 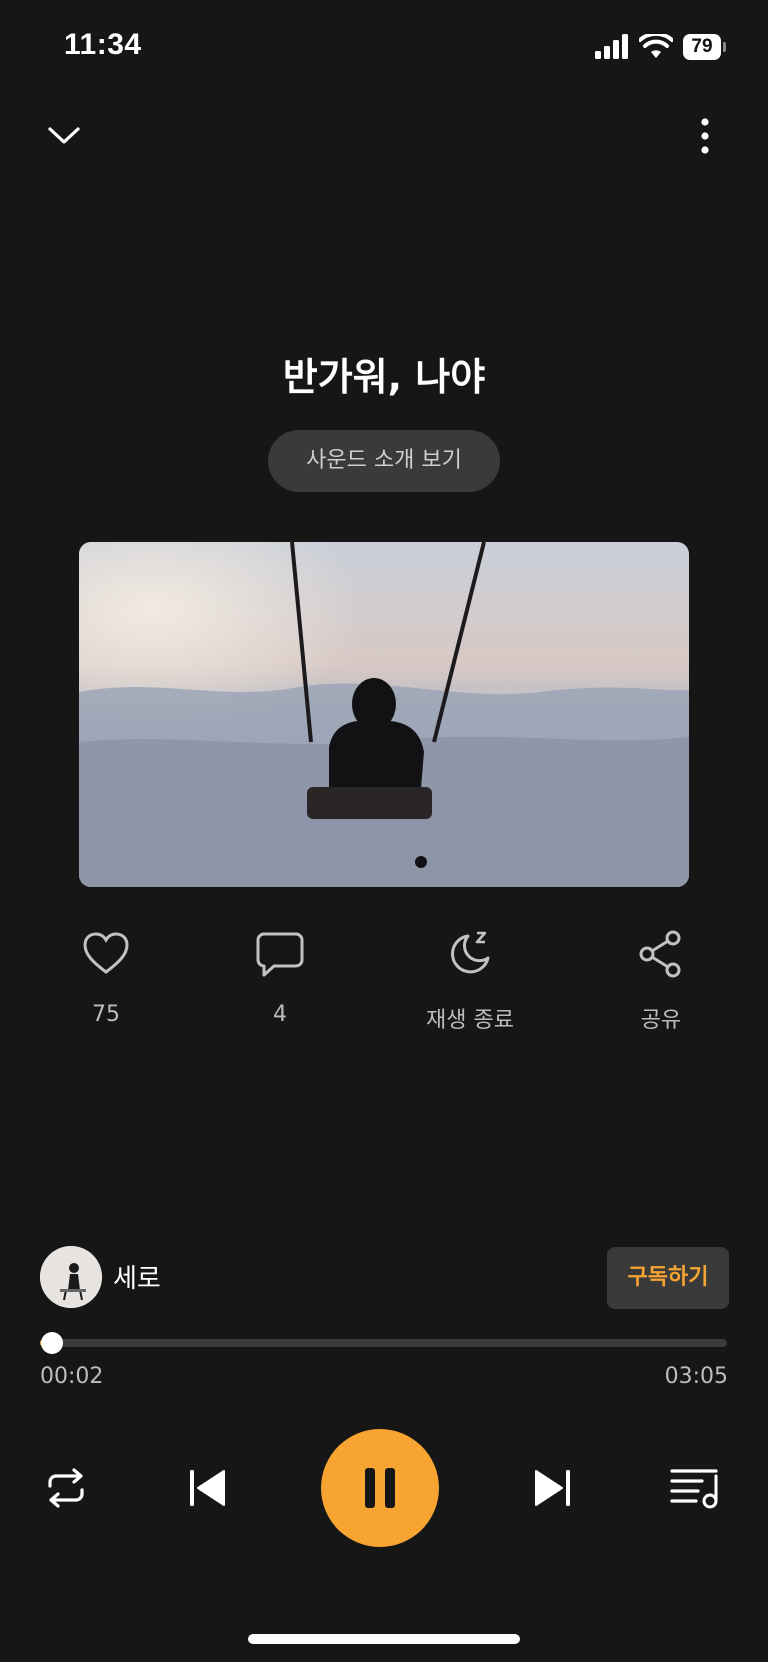 What do you see at coordinates (696, 1488) in the screenshot?
I see `playlist-icon` at bounding box center [696, 1488].